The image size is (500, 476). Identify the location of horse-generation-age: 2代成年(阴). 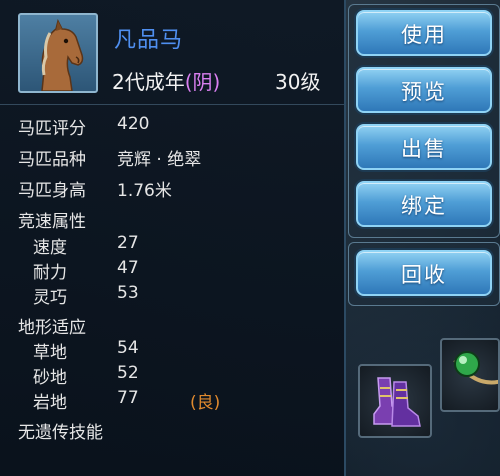
(166, 80).